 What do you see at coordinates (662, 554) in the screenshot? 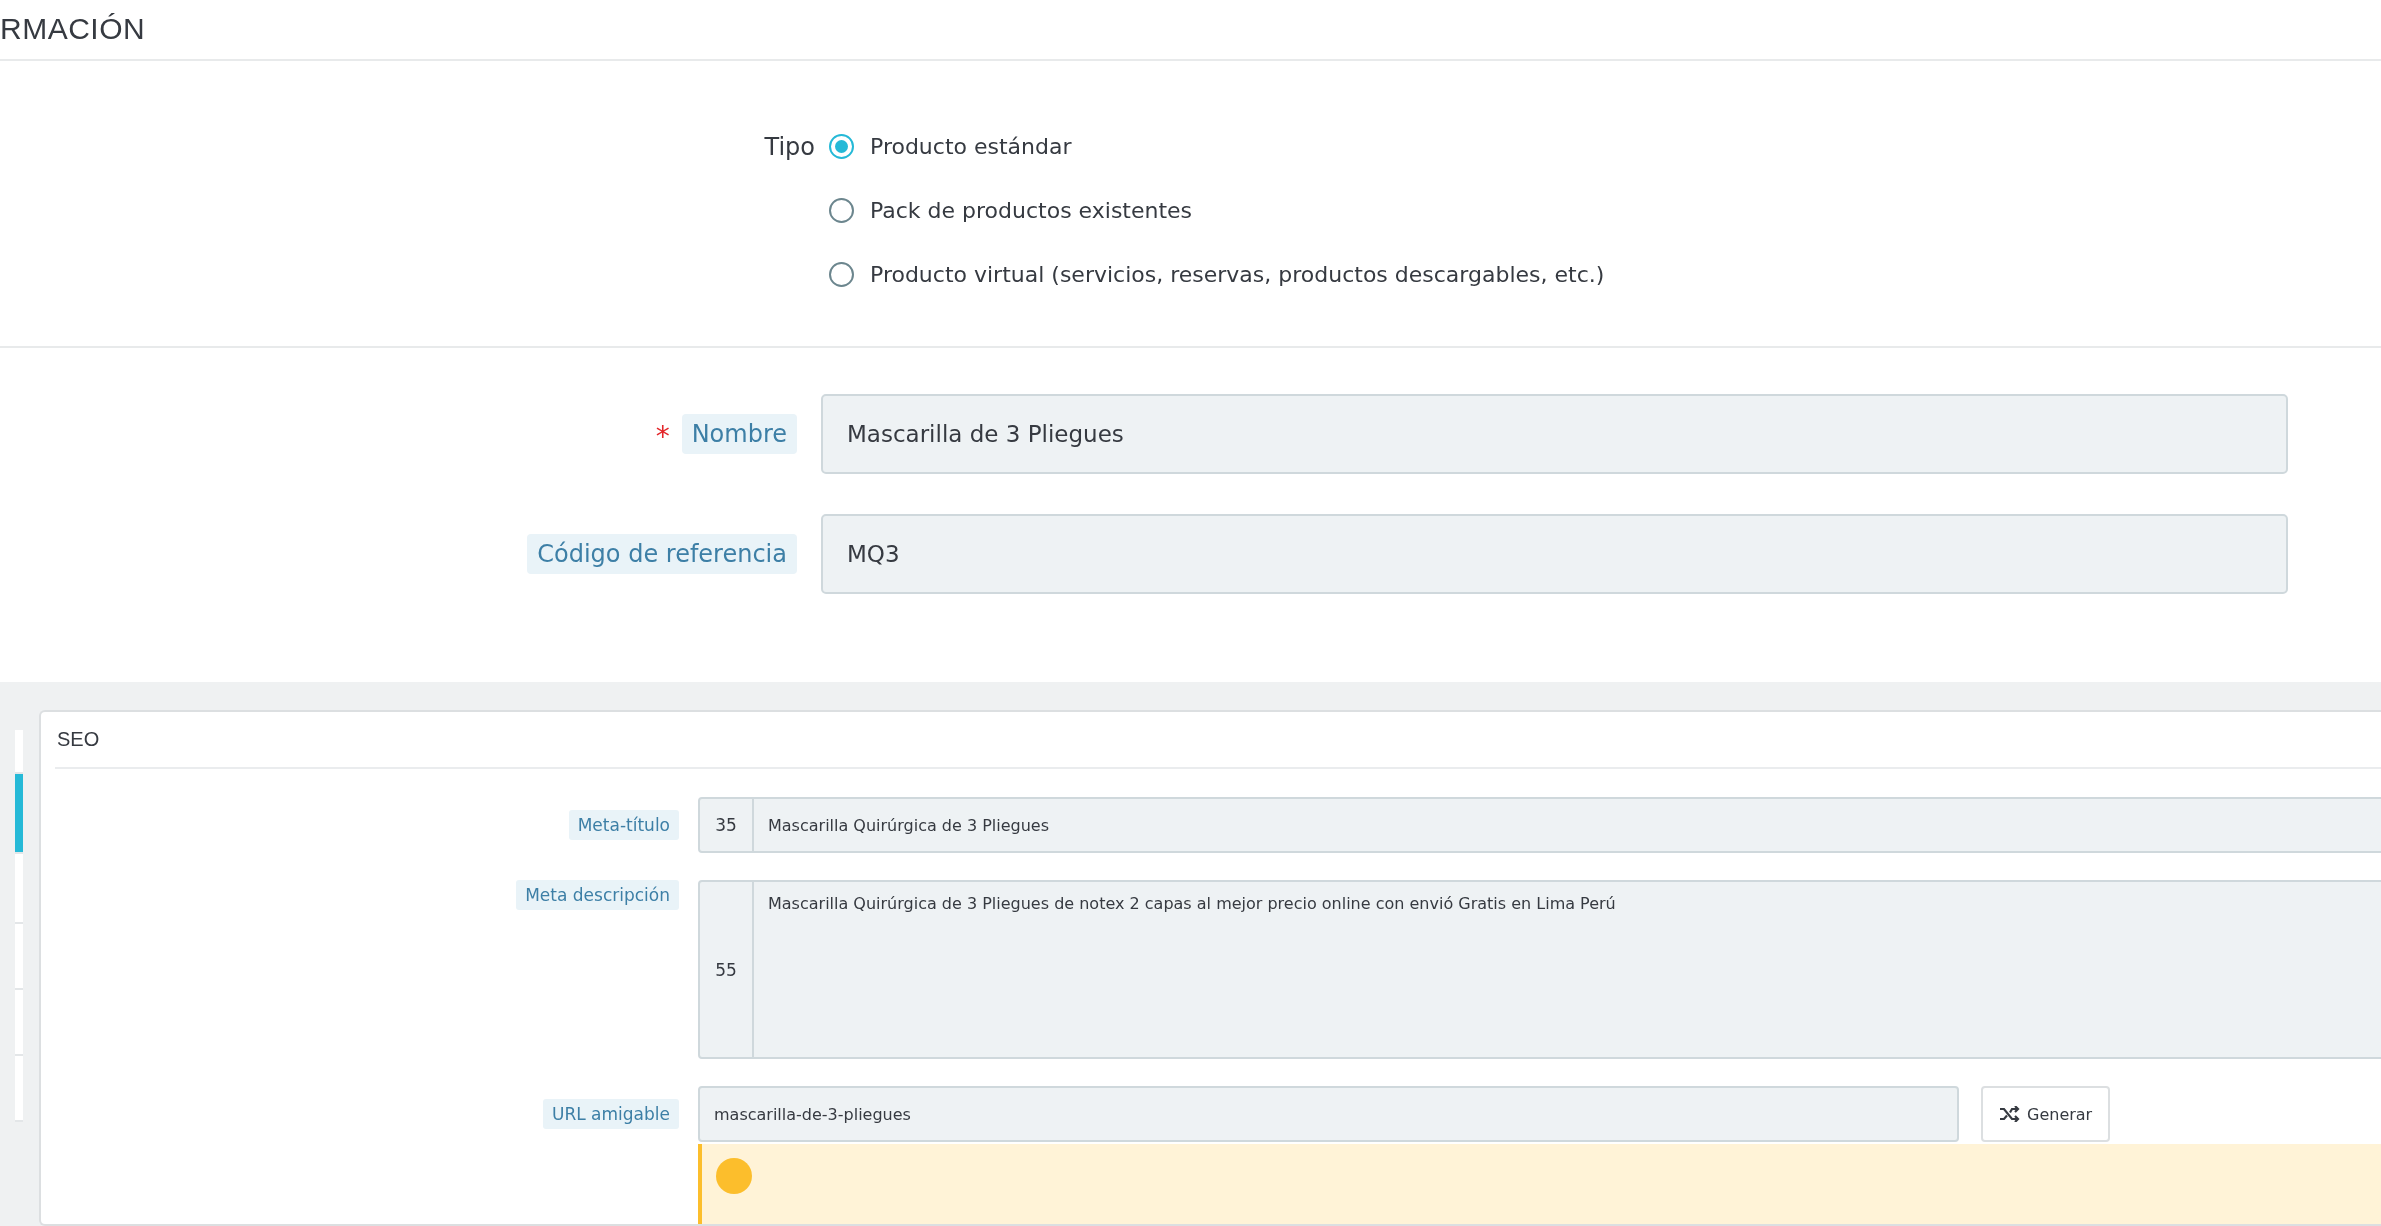
I see `field-label: Código de referencia` at bounding box center [662, 554].